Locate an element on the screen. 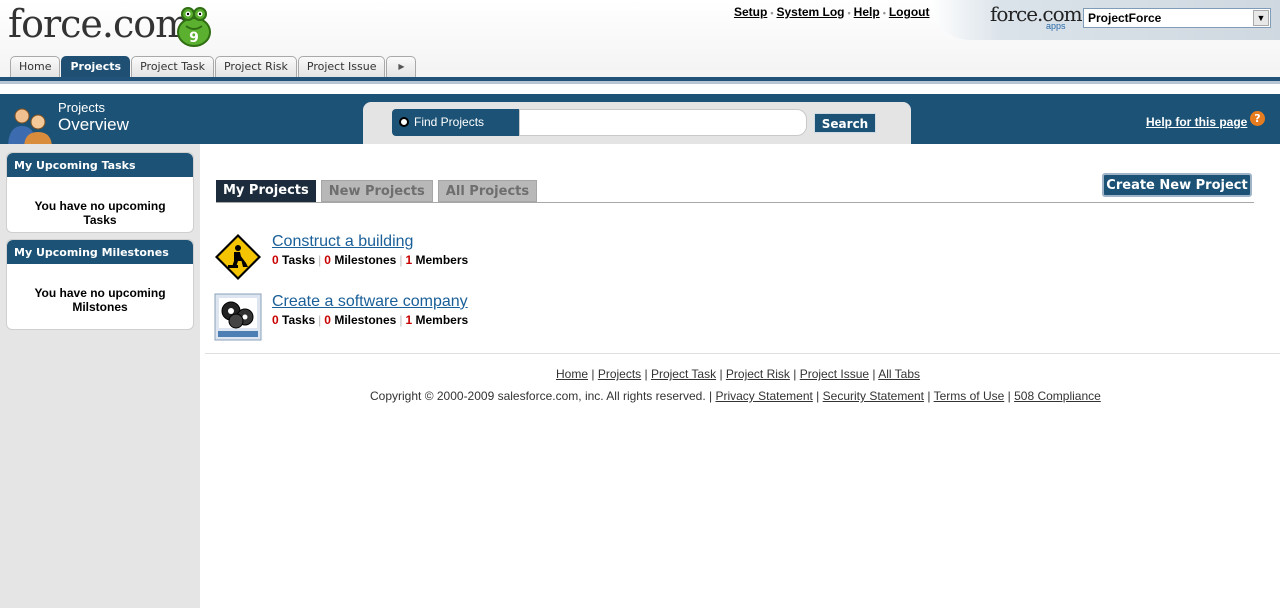 The width and height of the screenshot is (1280, 608). project-view-tabs: My Projects New Projects All Projects is located at coordinates (379, 191).